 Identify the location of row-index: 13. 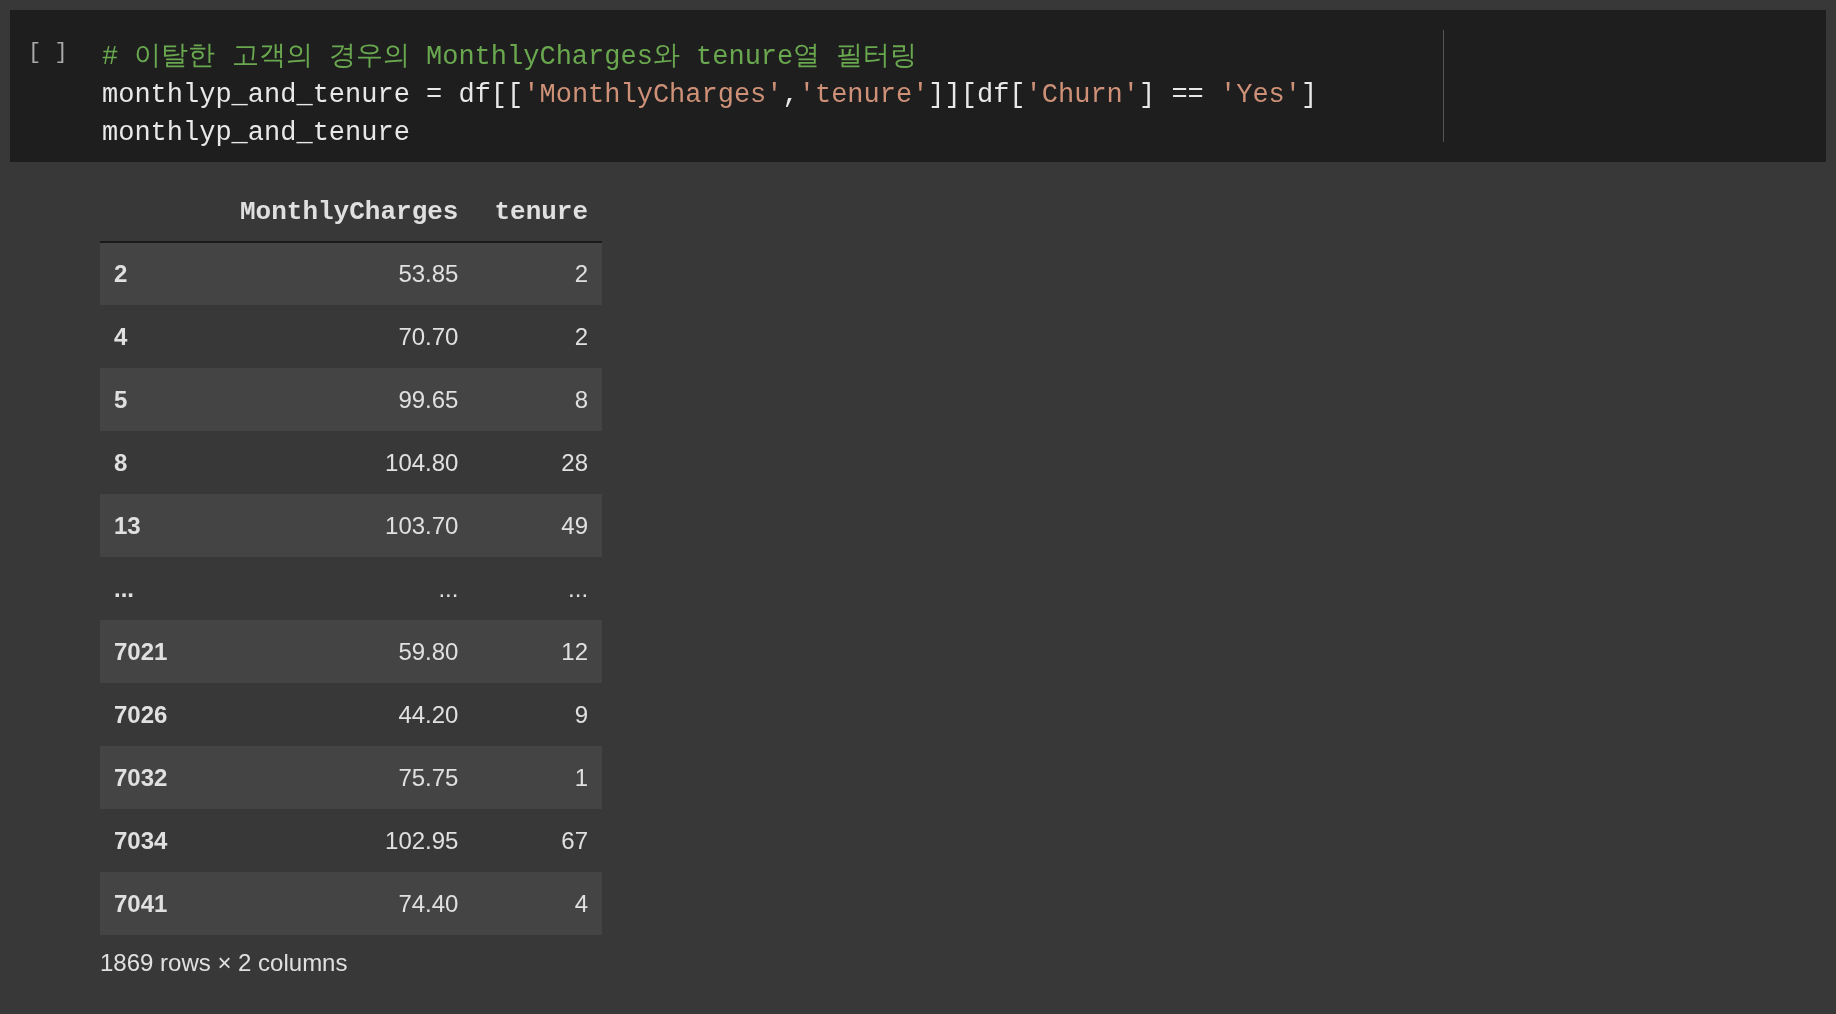
(150, 525).